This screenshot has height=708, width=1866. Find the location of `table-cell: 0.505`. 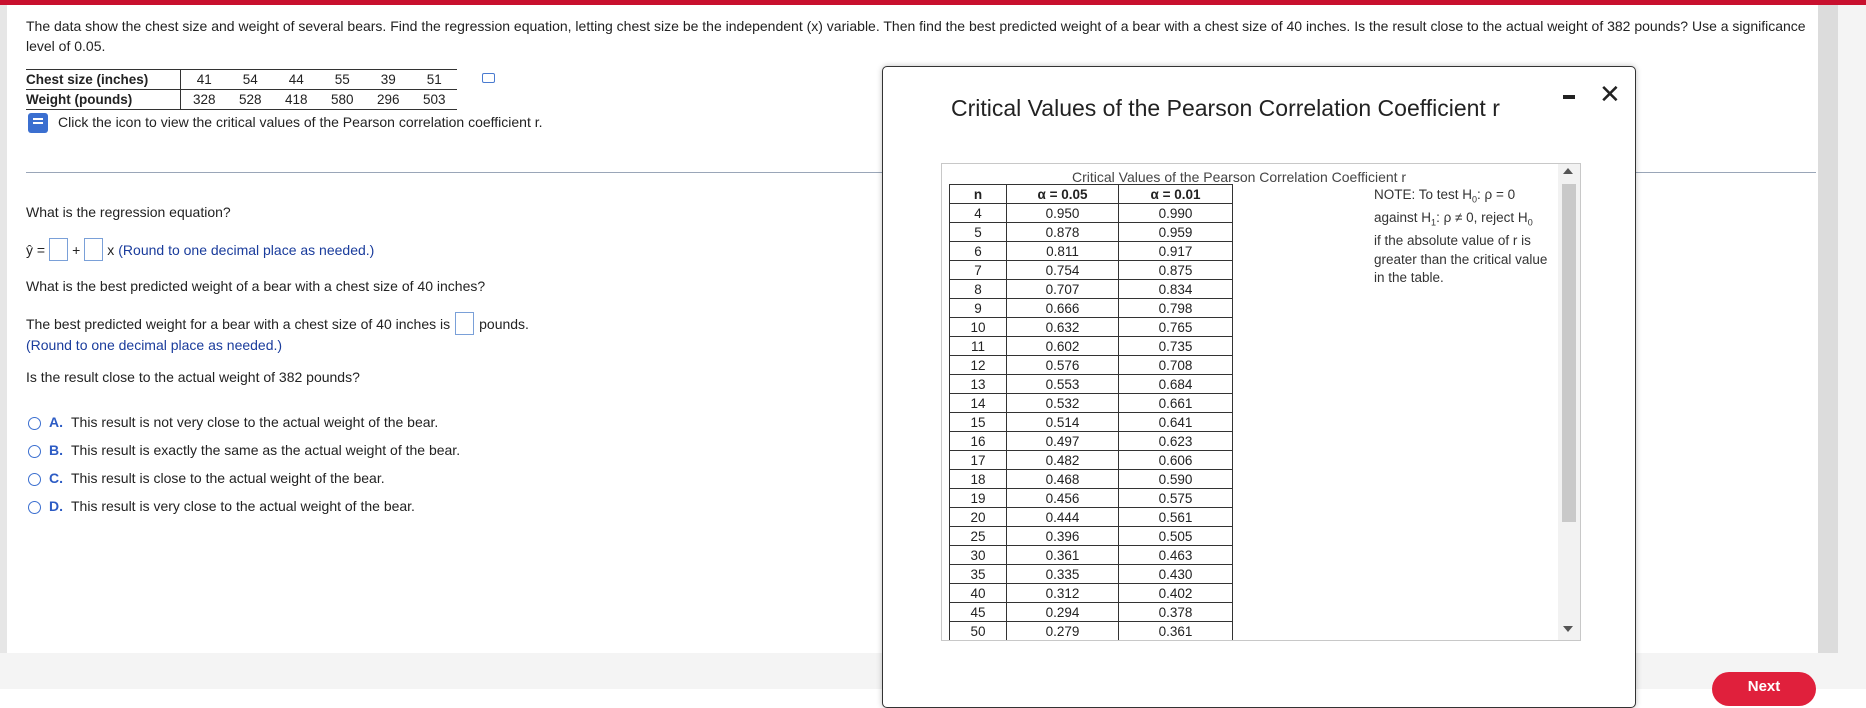

table-cell: 0.505 is located at coordinates (1175, 536).